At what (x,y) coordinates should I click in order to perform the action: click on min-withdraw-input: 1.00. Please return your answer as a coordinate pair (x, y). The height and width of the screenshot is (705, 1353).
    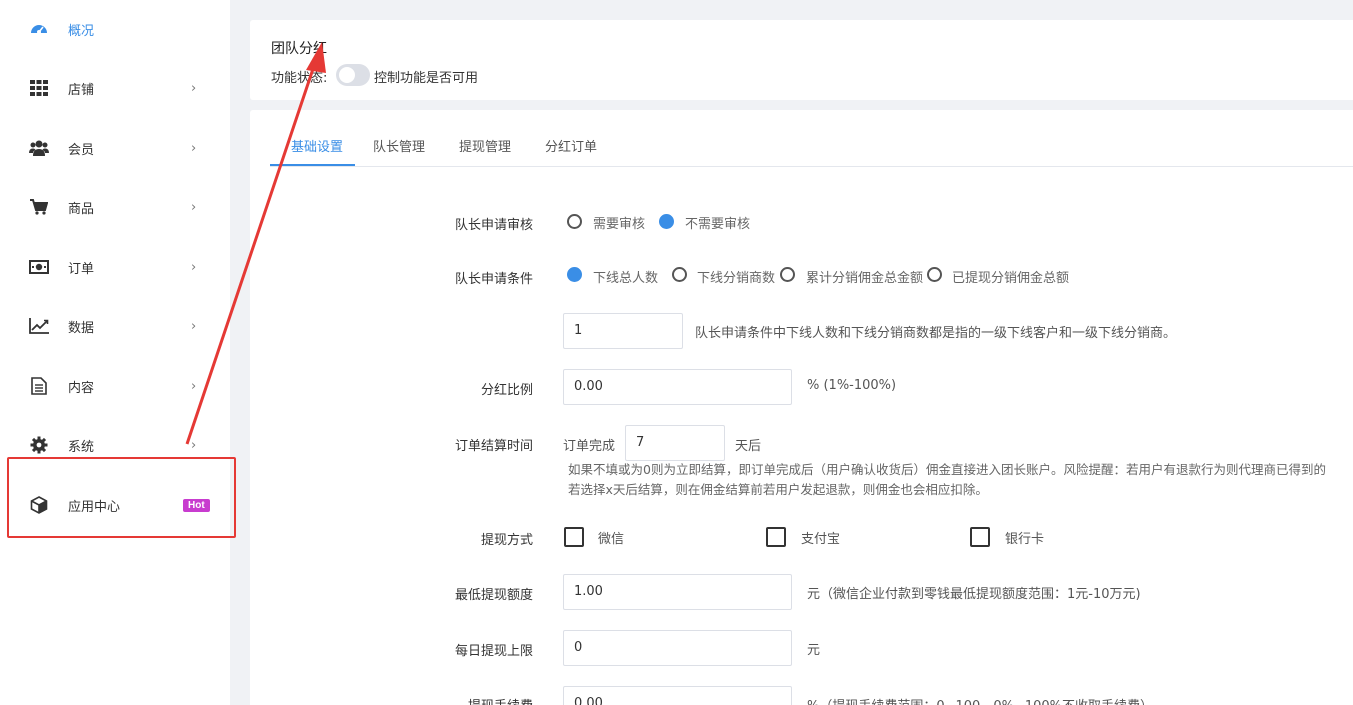
    Looking at the image, I should click on (677, 592).